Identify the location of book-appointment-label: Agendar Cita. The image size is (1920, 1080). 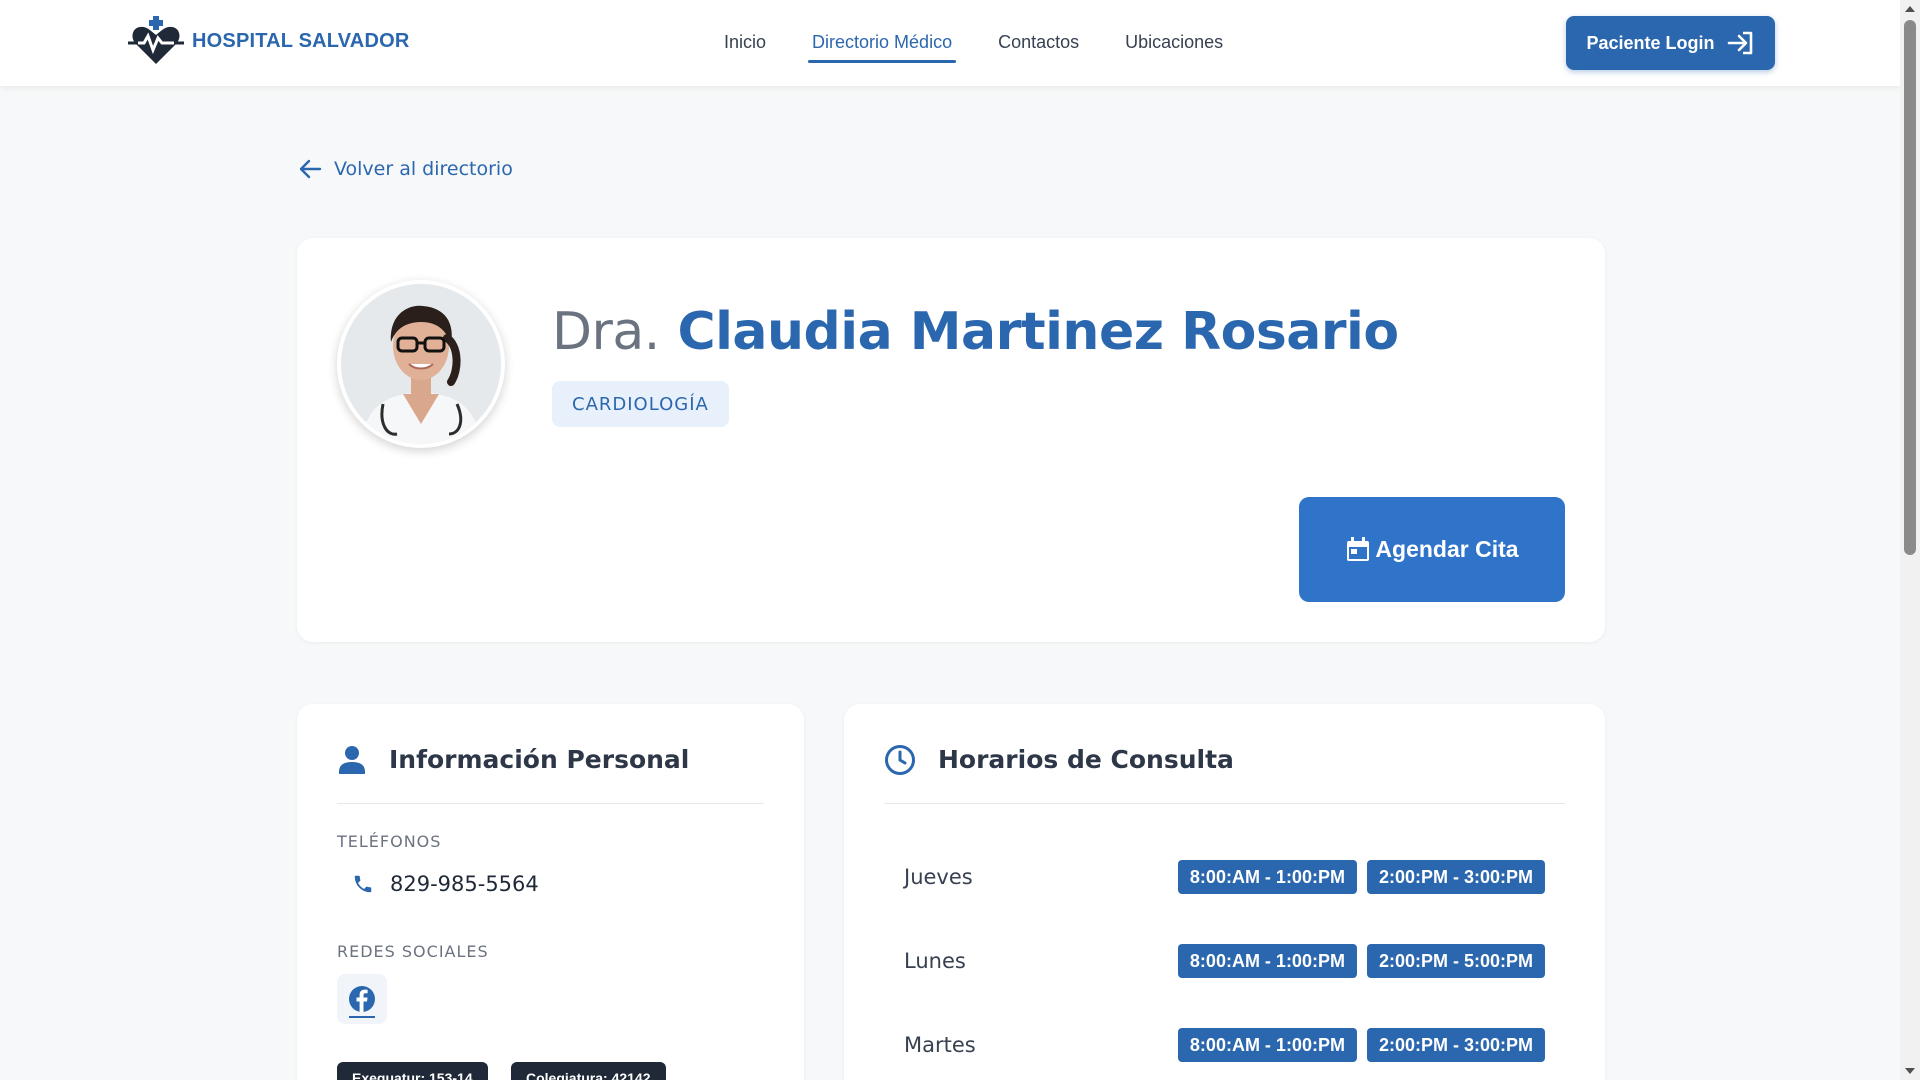
(1447, 549).